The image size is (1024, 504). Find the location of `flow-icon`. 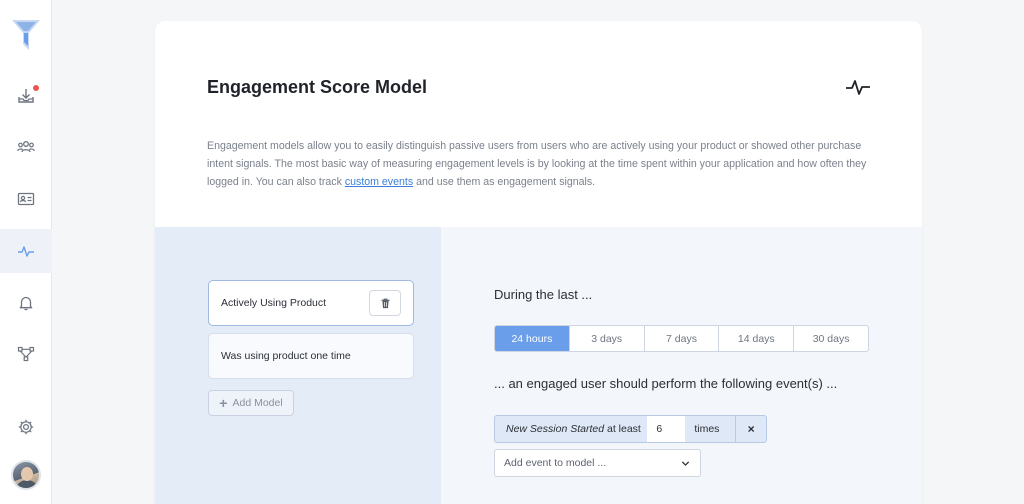

flow-icon is located at coordinates (26, 354).